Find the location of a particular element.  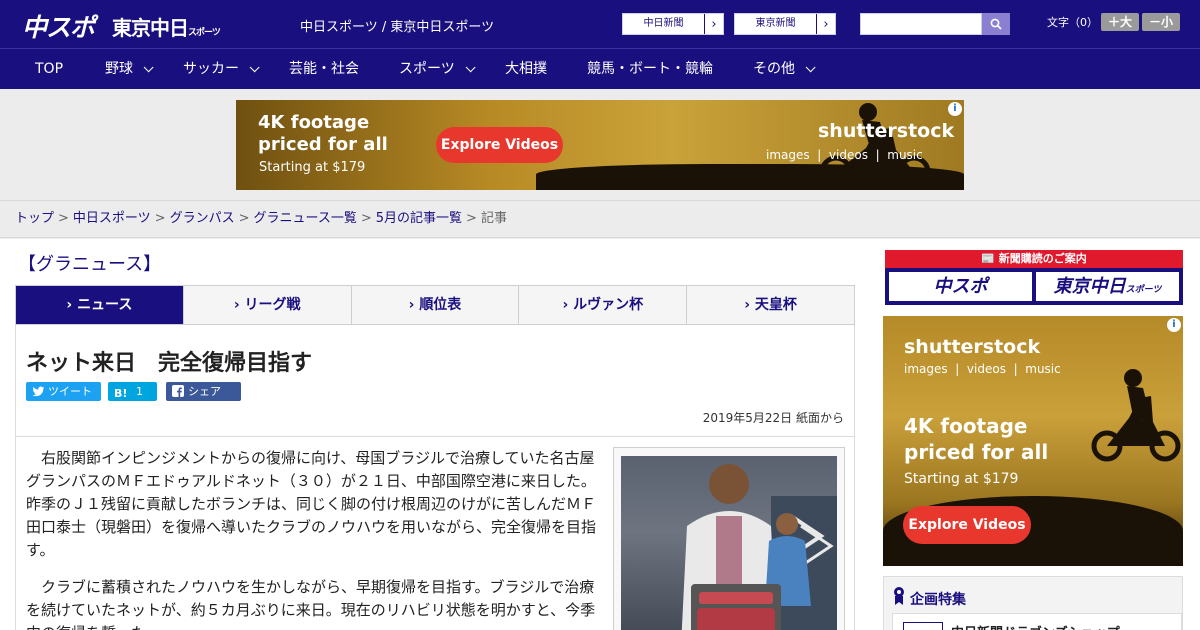

search-input is located at coordinates (921, 24).